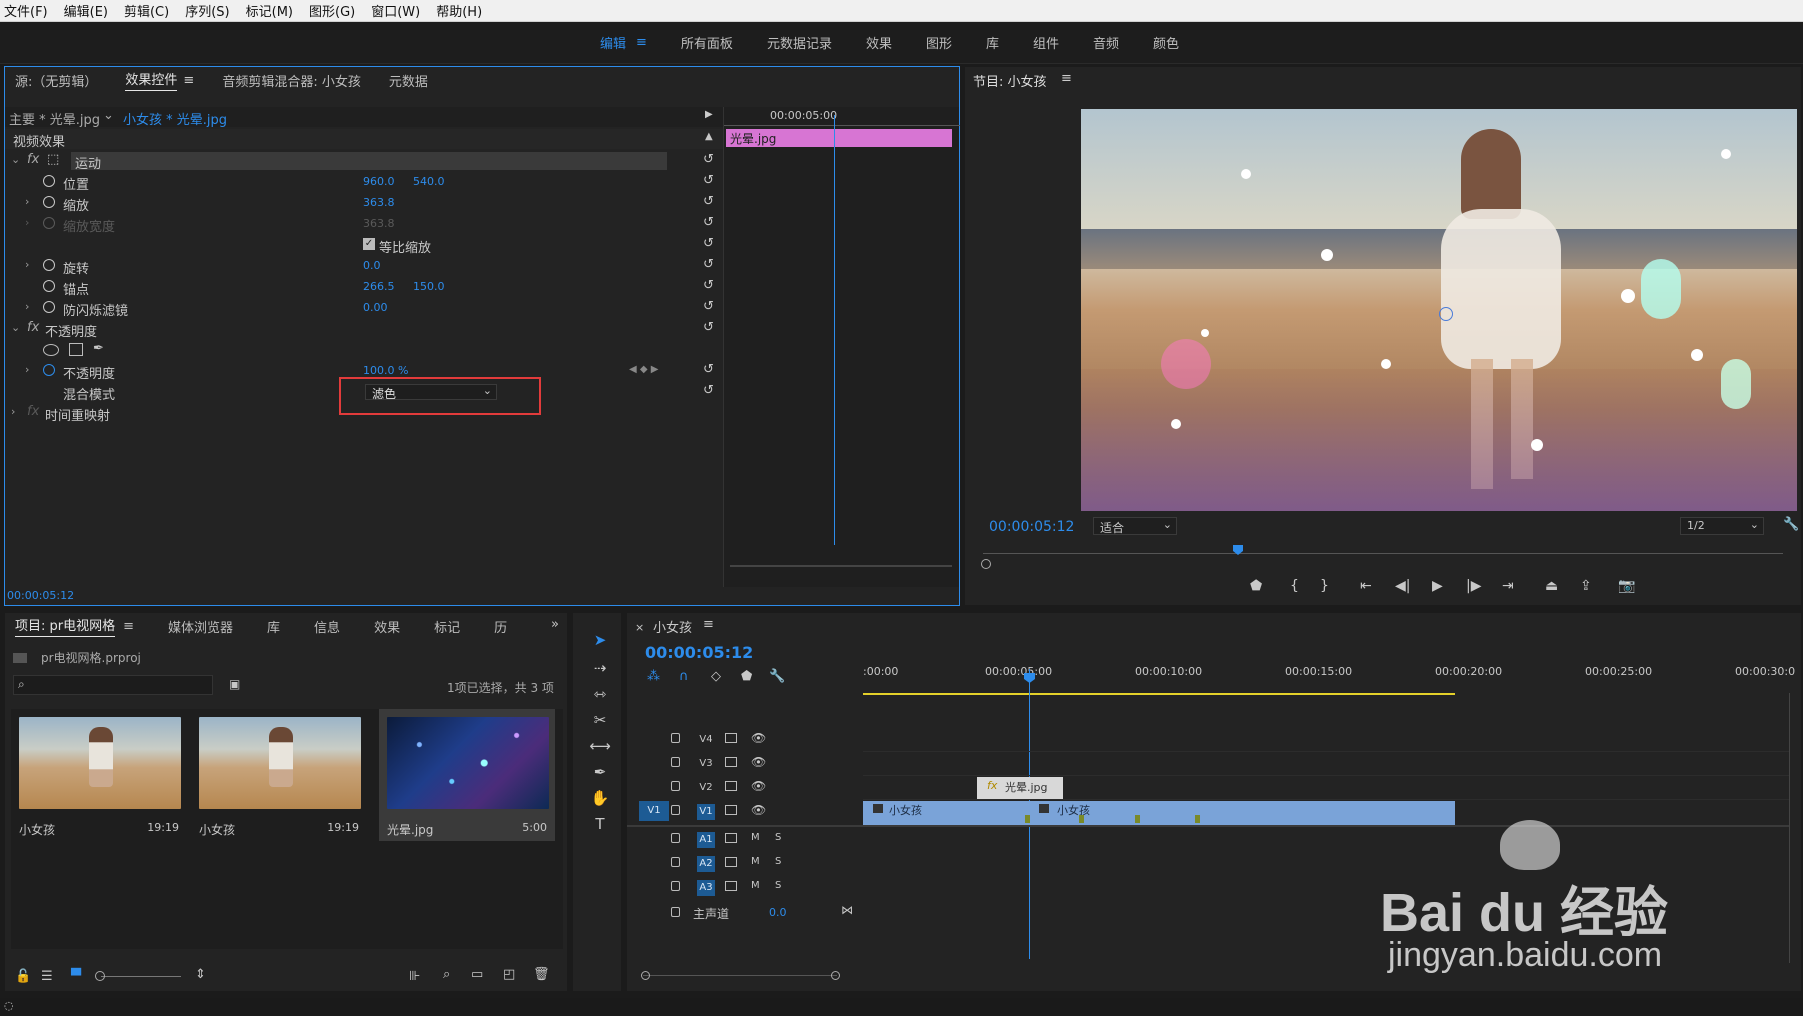 The image size is (1803, 1016). Describe the element at coordinates (369, 244) in the screenshot. I see `uniform-scale-checkbox: ✓` at that location.